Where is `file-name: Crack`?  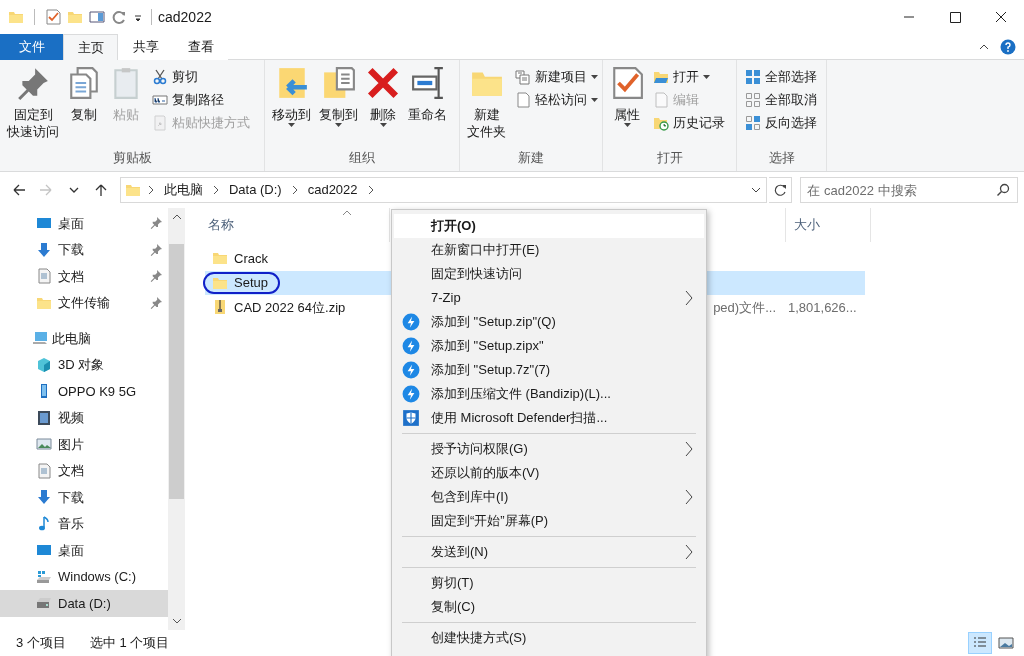 file-name: Crack is located at coordinates (251, 258).